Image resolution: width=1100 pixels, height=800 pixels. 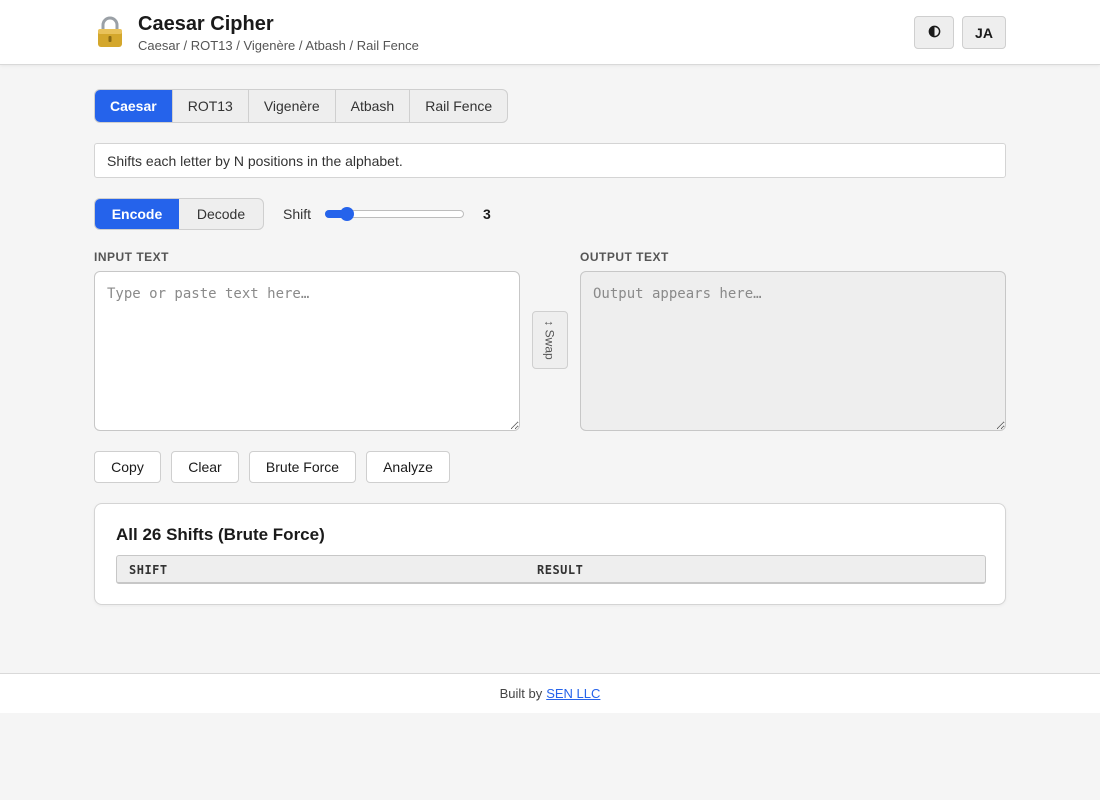 I want to click on mode-toggle: Encode Decode, so click(x=179, y=214).